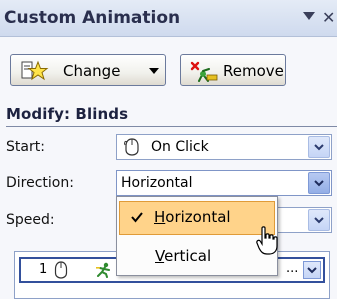 The image size is (337, 299). I want to click on speed-dropdown-button, so click(319, 220).